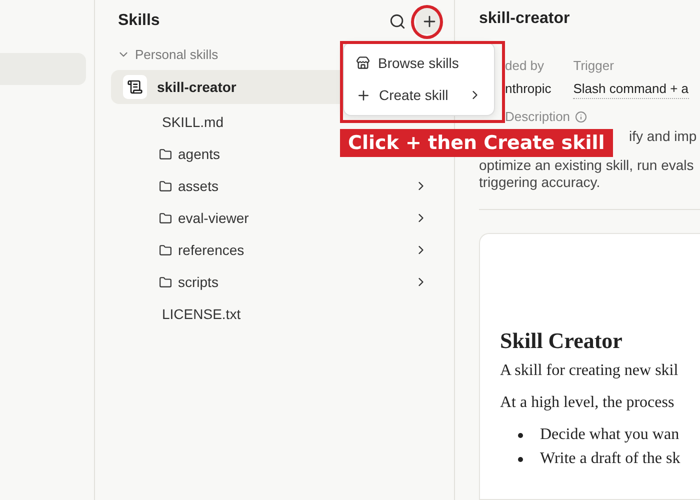 This screenshot has height=500, width=700. What do you see at coordinates (276, 186) in the screenshot?
I see `folder-item: assets` at bounding box center [276, 186].